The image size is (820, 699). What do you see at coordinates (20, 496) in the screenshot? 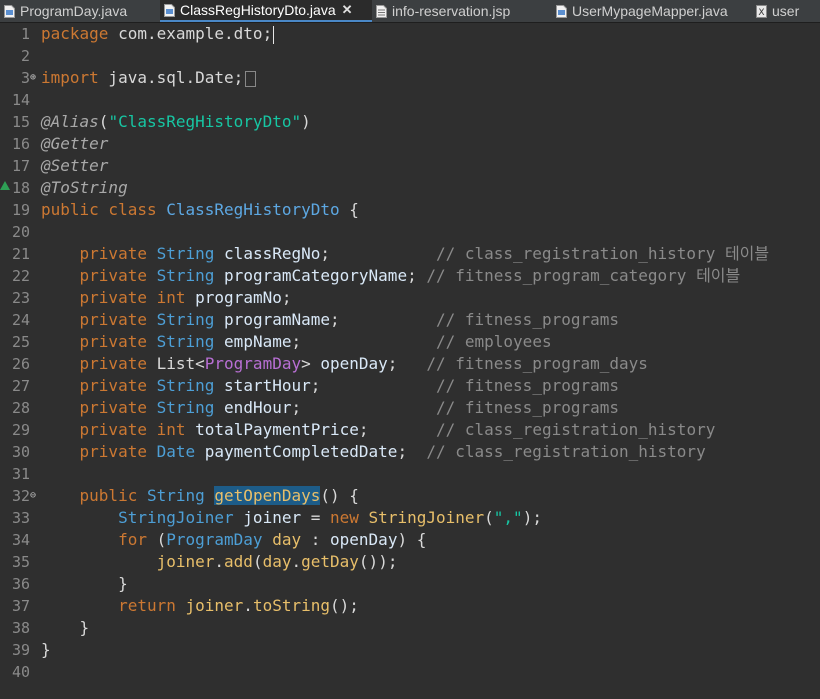
I see `line-number: 32` at bounding box center [20, 496].